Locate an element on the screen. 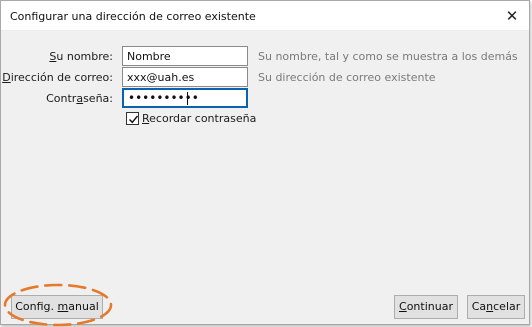 Image resolution: width=532 pixels, height=327 pixels. manual-button-accesskey: m is located at coordinates (63, 306).